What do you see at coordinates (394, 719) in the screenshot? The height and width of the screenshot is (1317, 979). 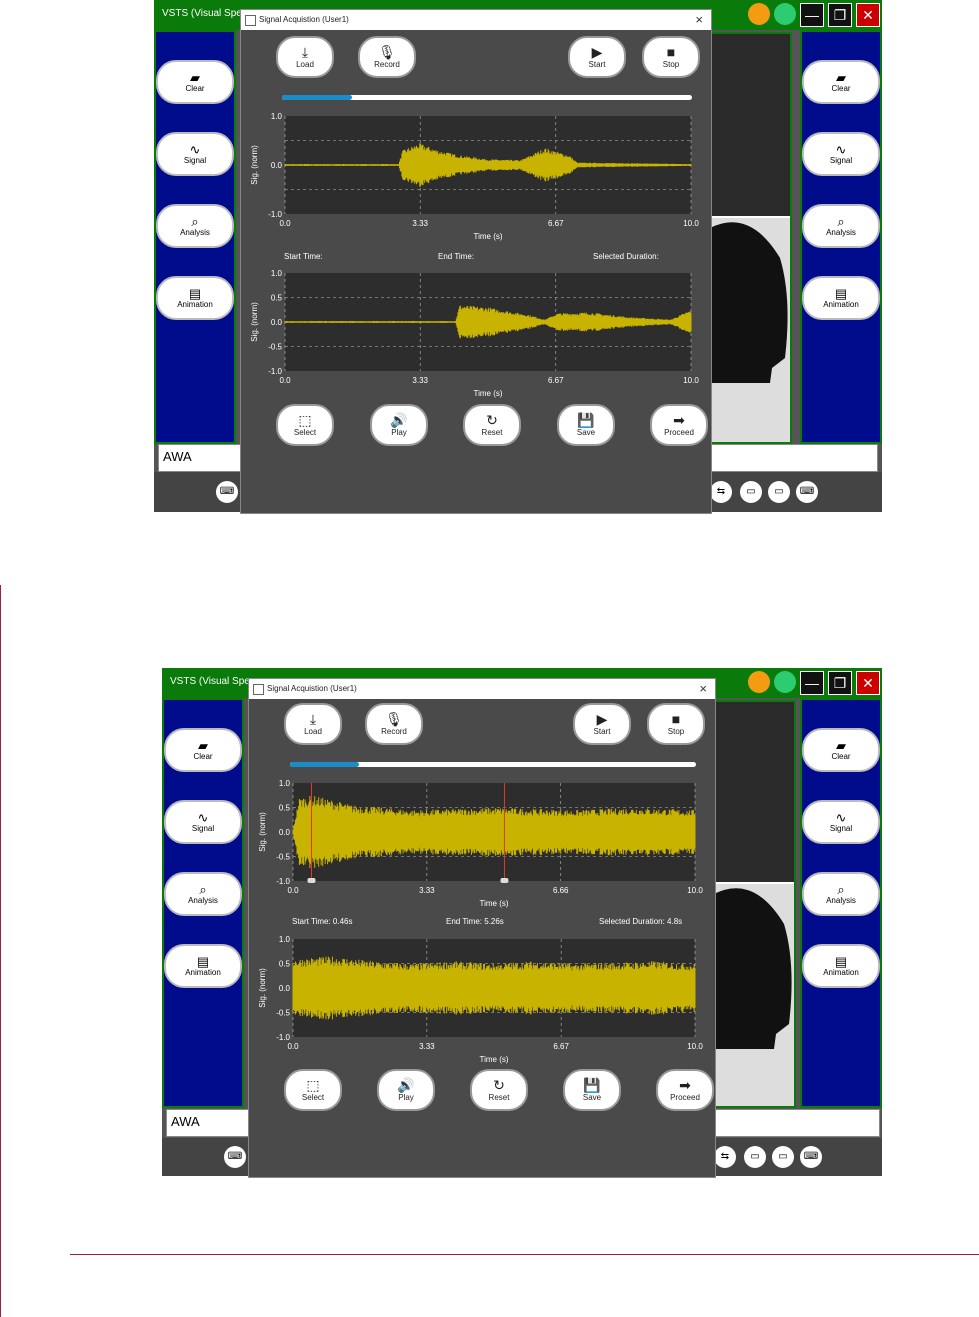 I see `microphone-icon: 🎙` at bounding box center [394, 719].